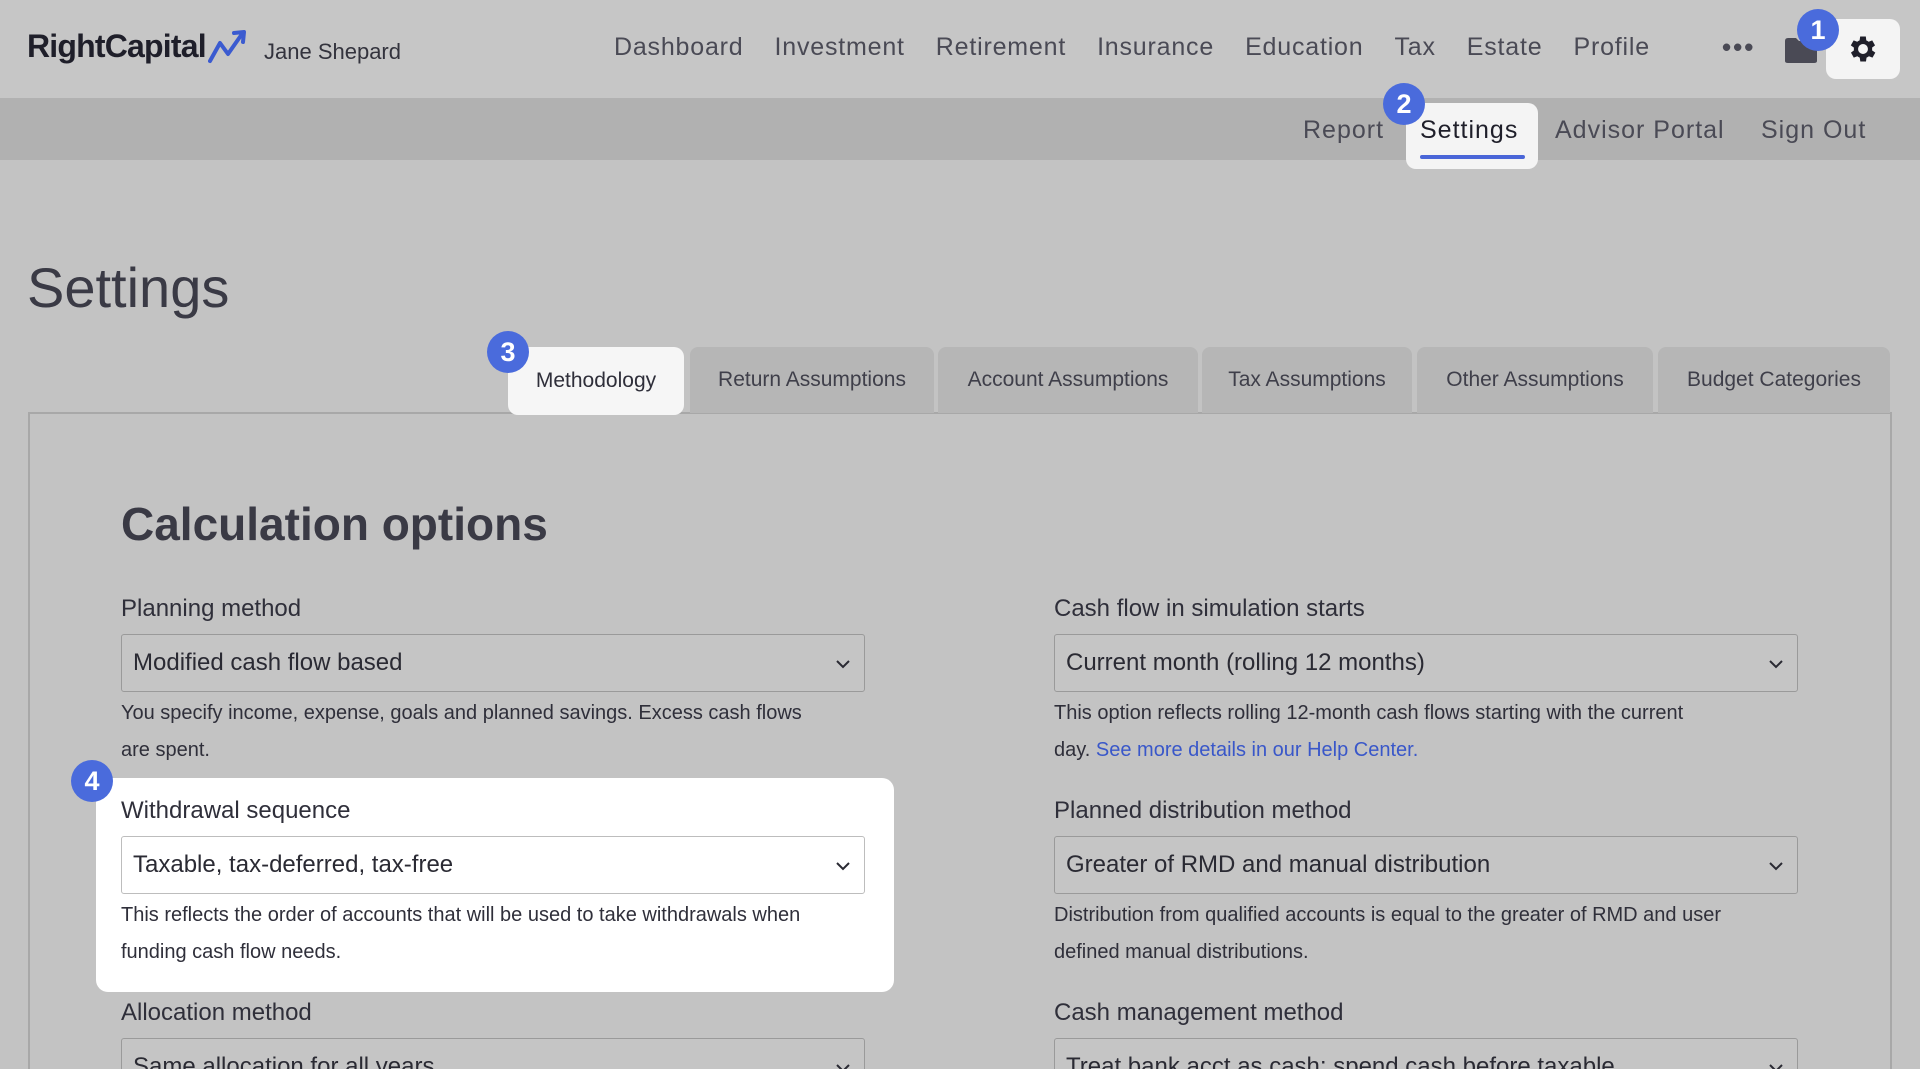 The height and width of the screenshot is (1069, 1920). Describe the element at coordinates (679, 47) in the screenshot. I see `nav-dashboard: Dashboard` at that location.